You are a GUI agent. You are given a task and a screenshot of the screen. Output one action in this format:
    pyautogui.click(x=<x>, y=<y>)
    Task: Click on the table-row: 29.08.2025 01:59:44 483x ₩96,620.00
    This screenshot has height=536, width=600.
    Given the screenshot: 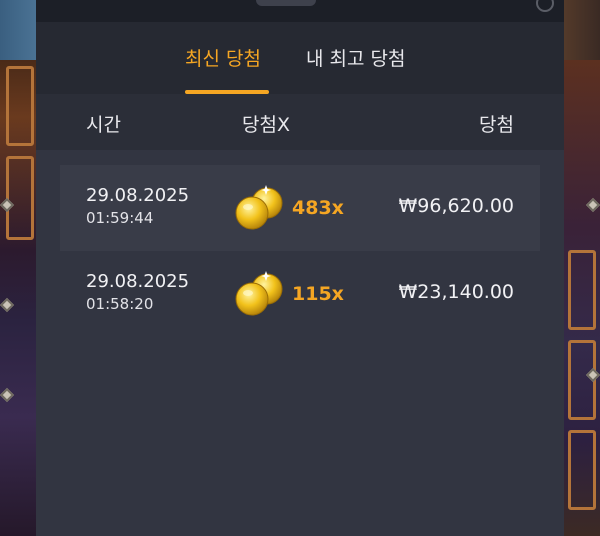 What is the action you would take?
    pyautogui.click(x=300, y=208)
    